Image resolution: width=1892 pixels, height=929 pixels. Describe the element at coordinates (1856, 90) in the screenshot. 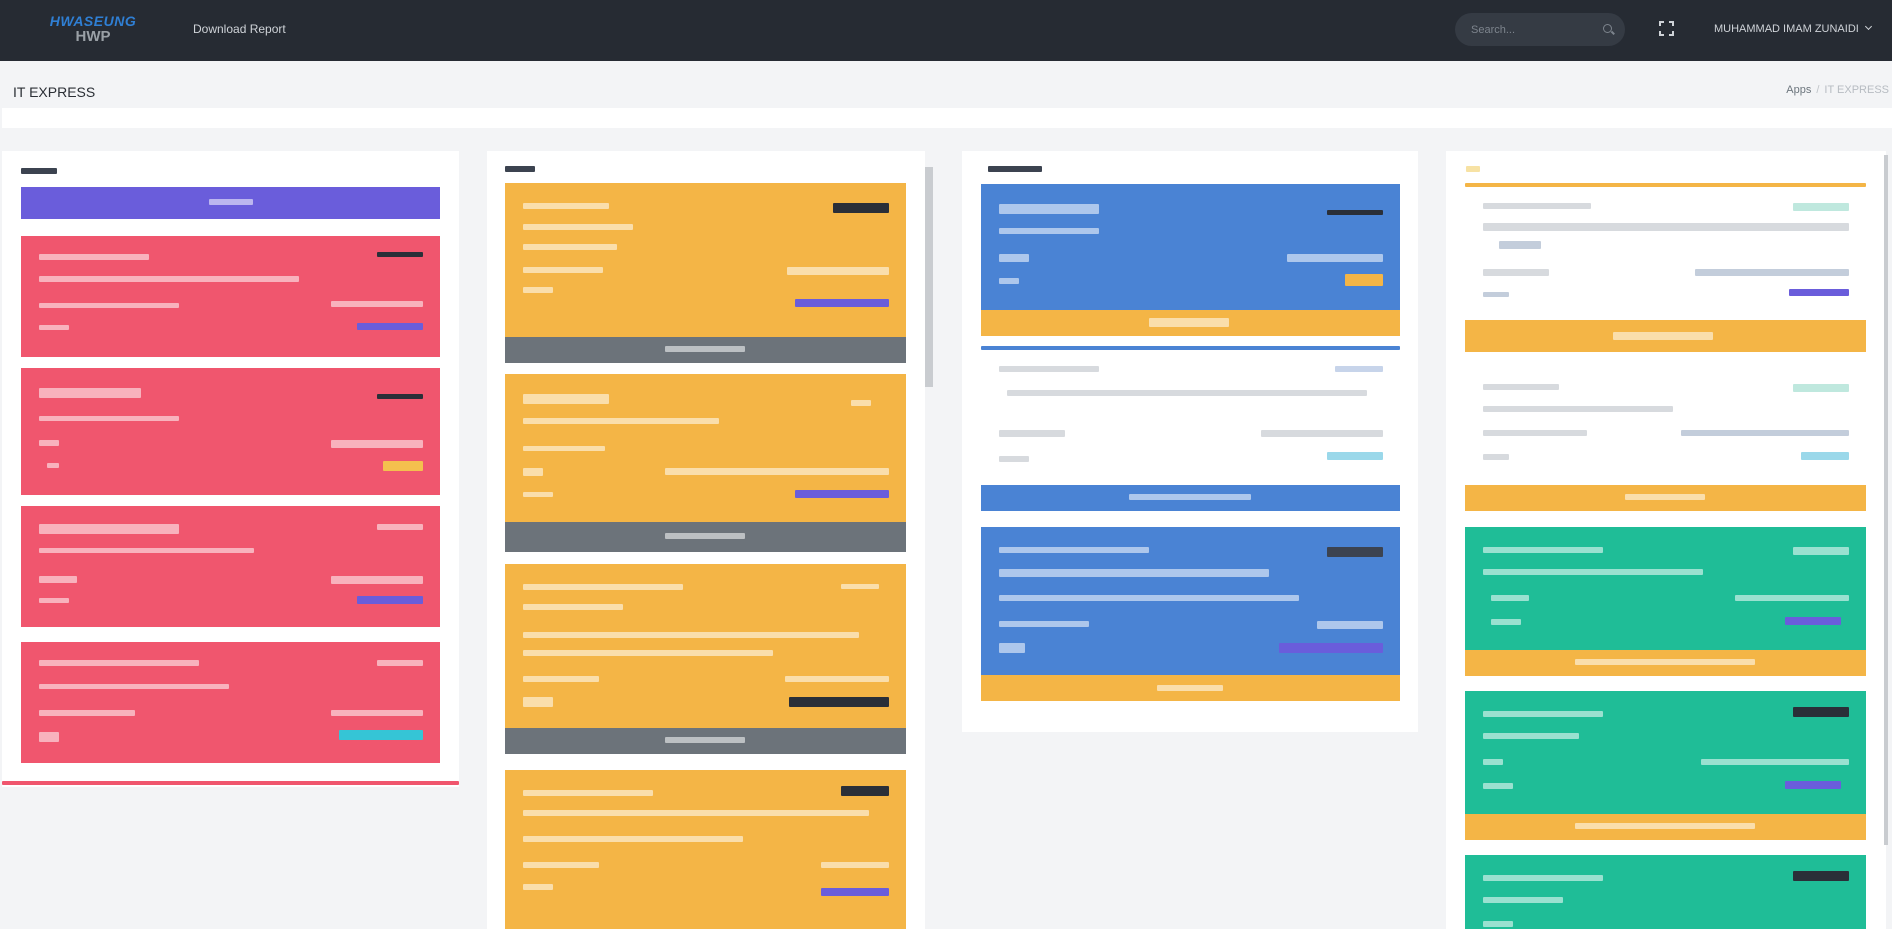

I see `breadcrumb-current: IT EXPRESS` at that location.